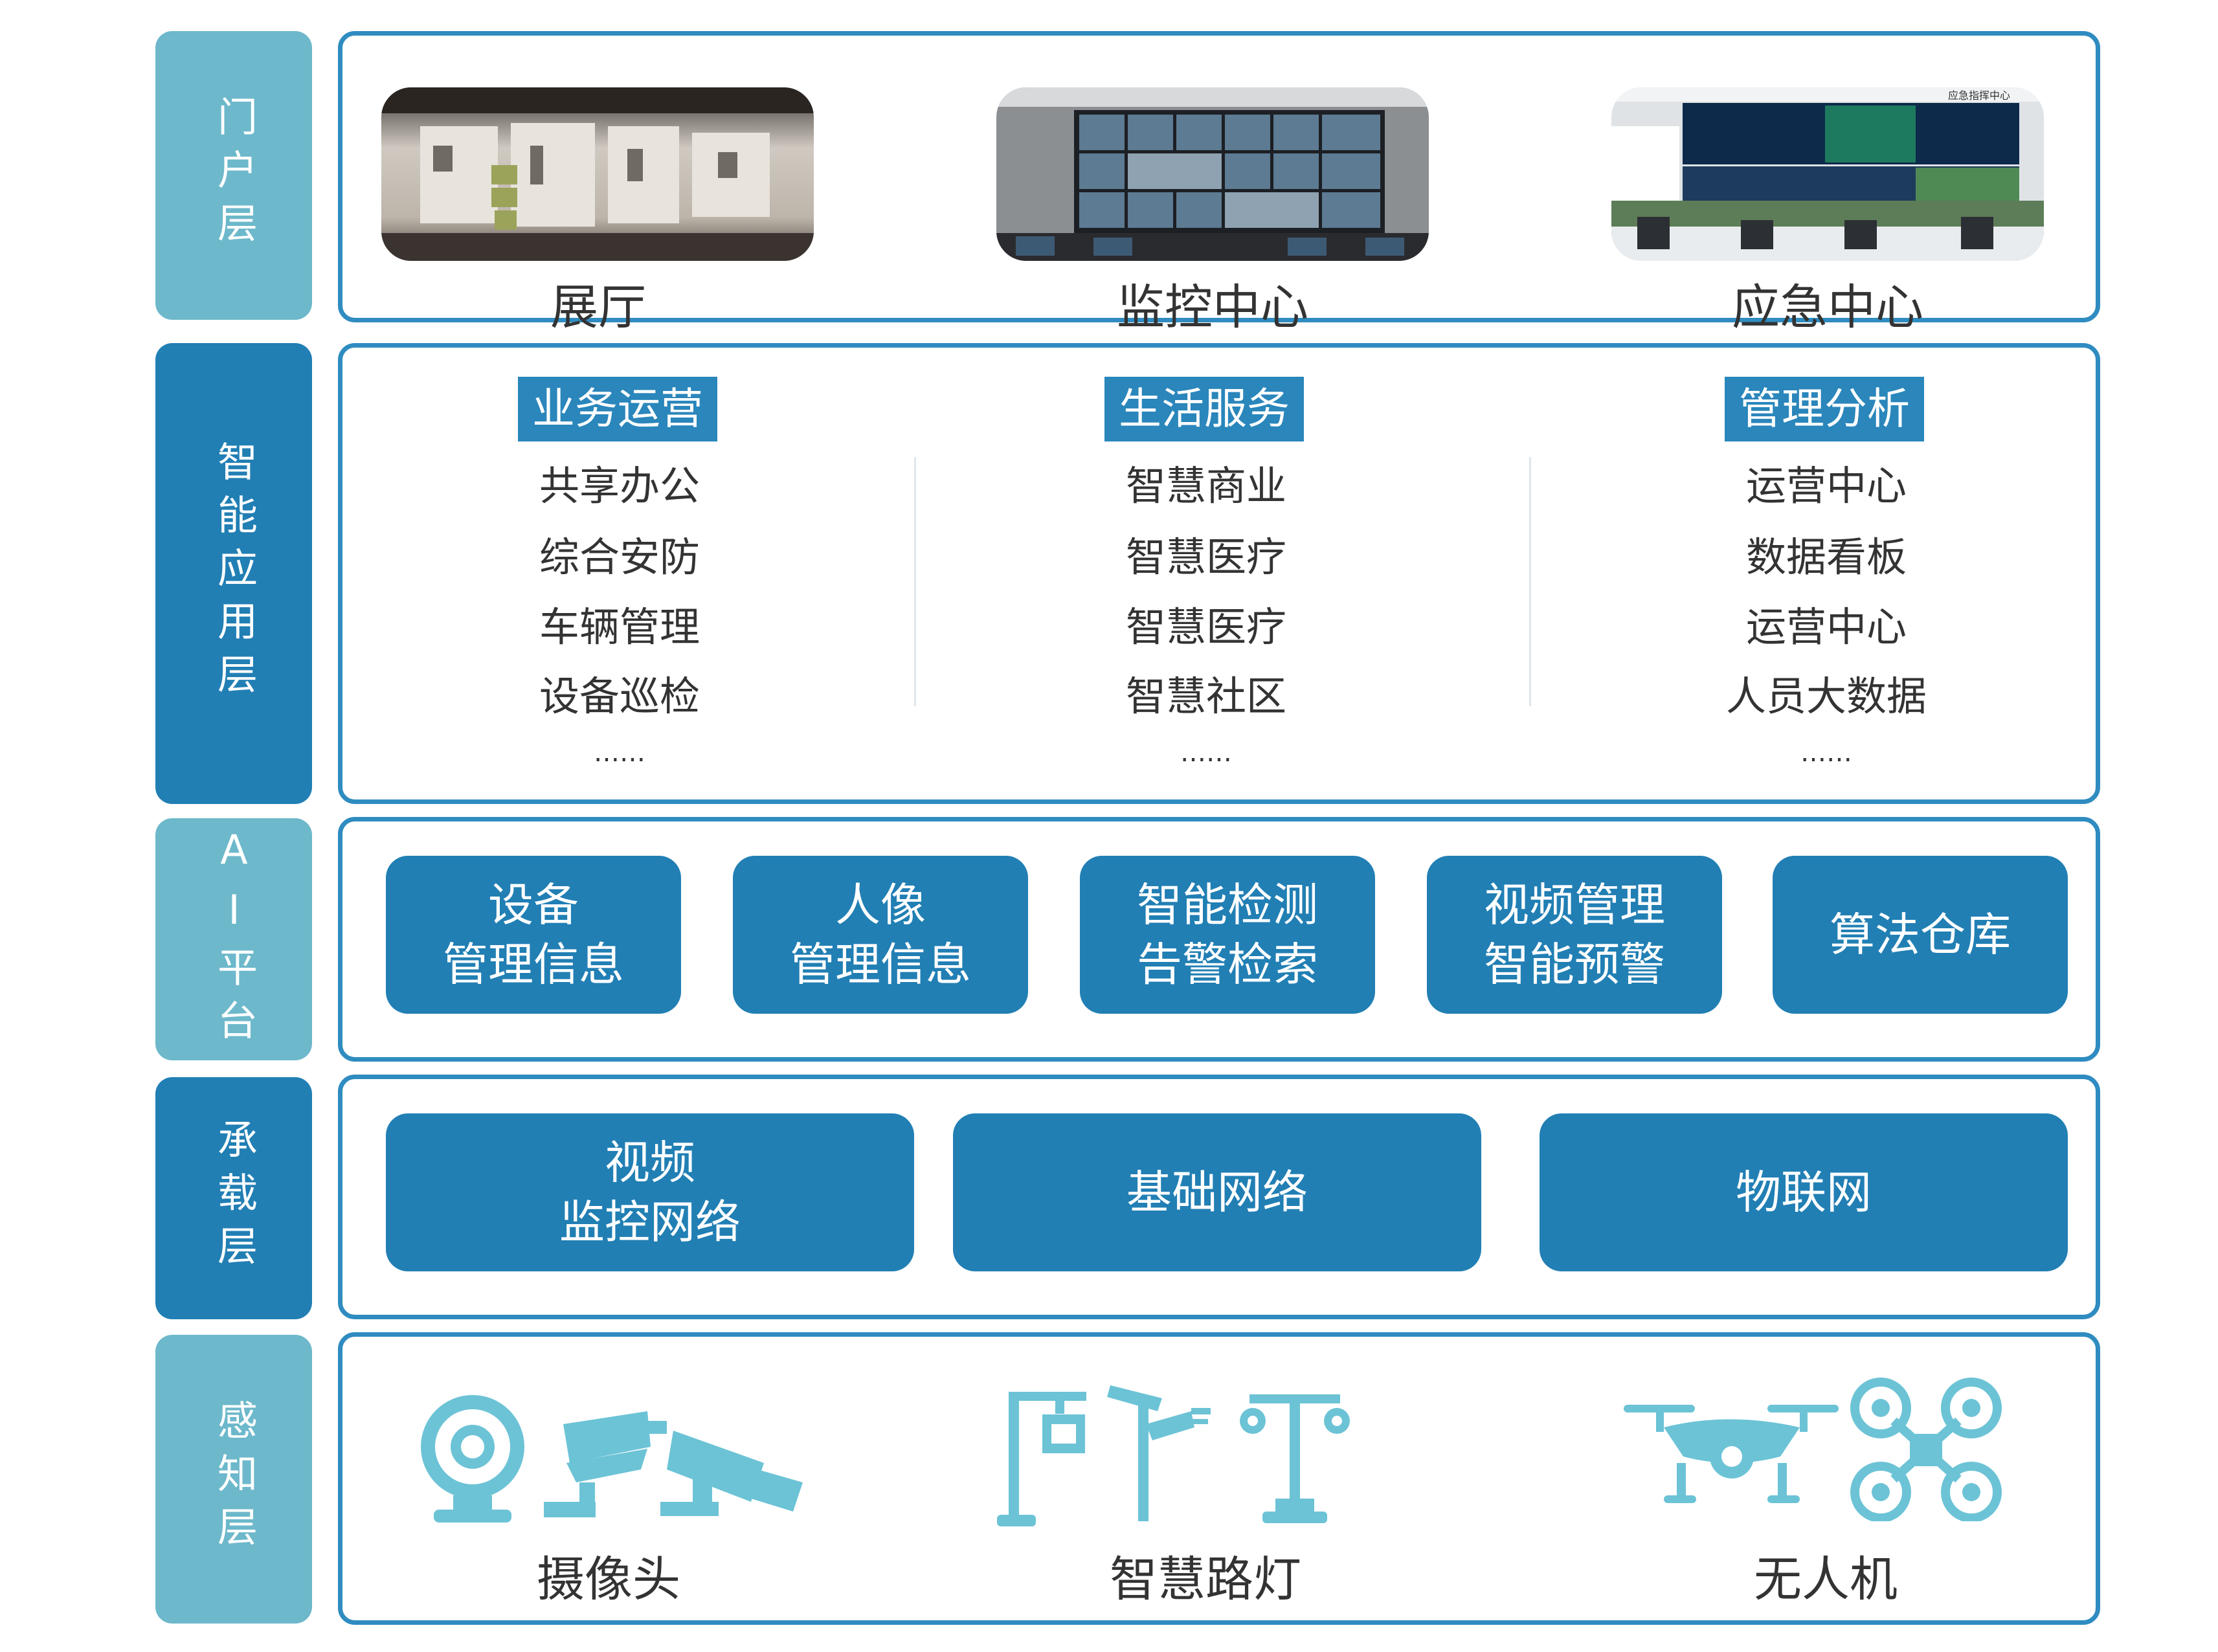 The image size is (2218, 1652). What do you see at coordinates (650, 1192) in the screenshot?
I see `carrier-box-video-network: 视频 监控网络` at bounding box center [650, 1192].